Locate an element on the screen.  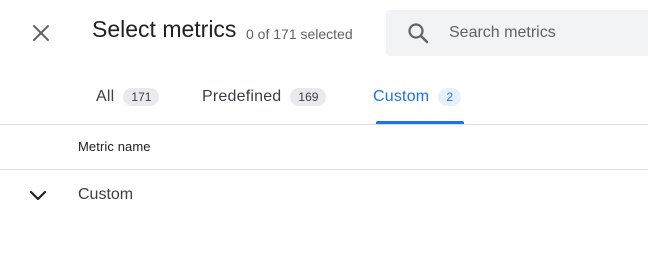
tab-all-count-badge: 171 is located at coordinates (141, 97).